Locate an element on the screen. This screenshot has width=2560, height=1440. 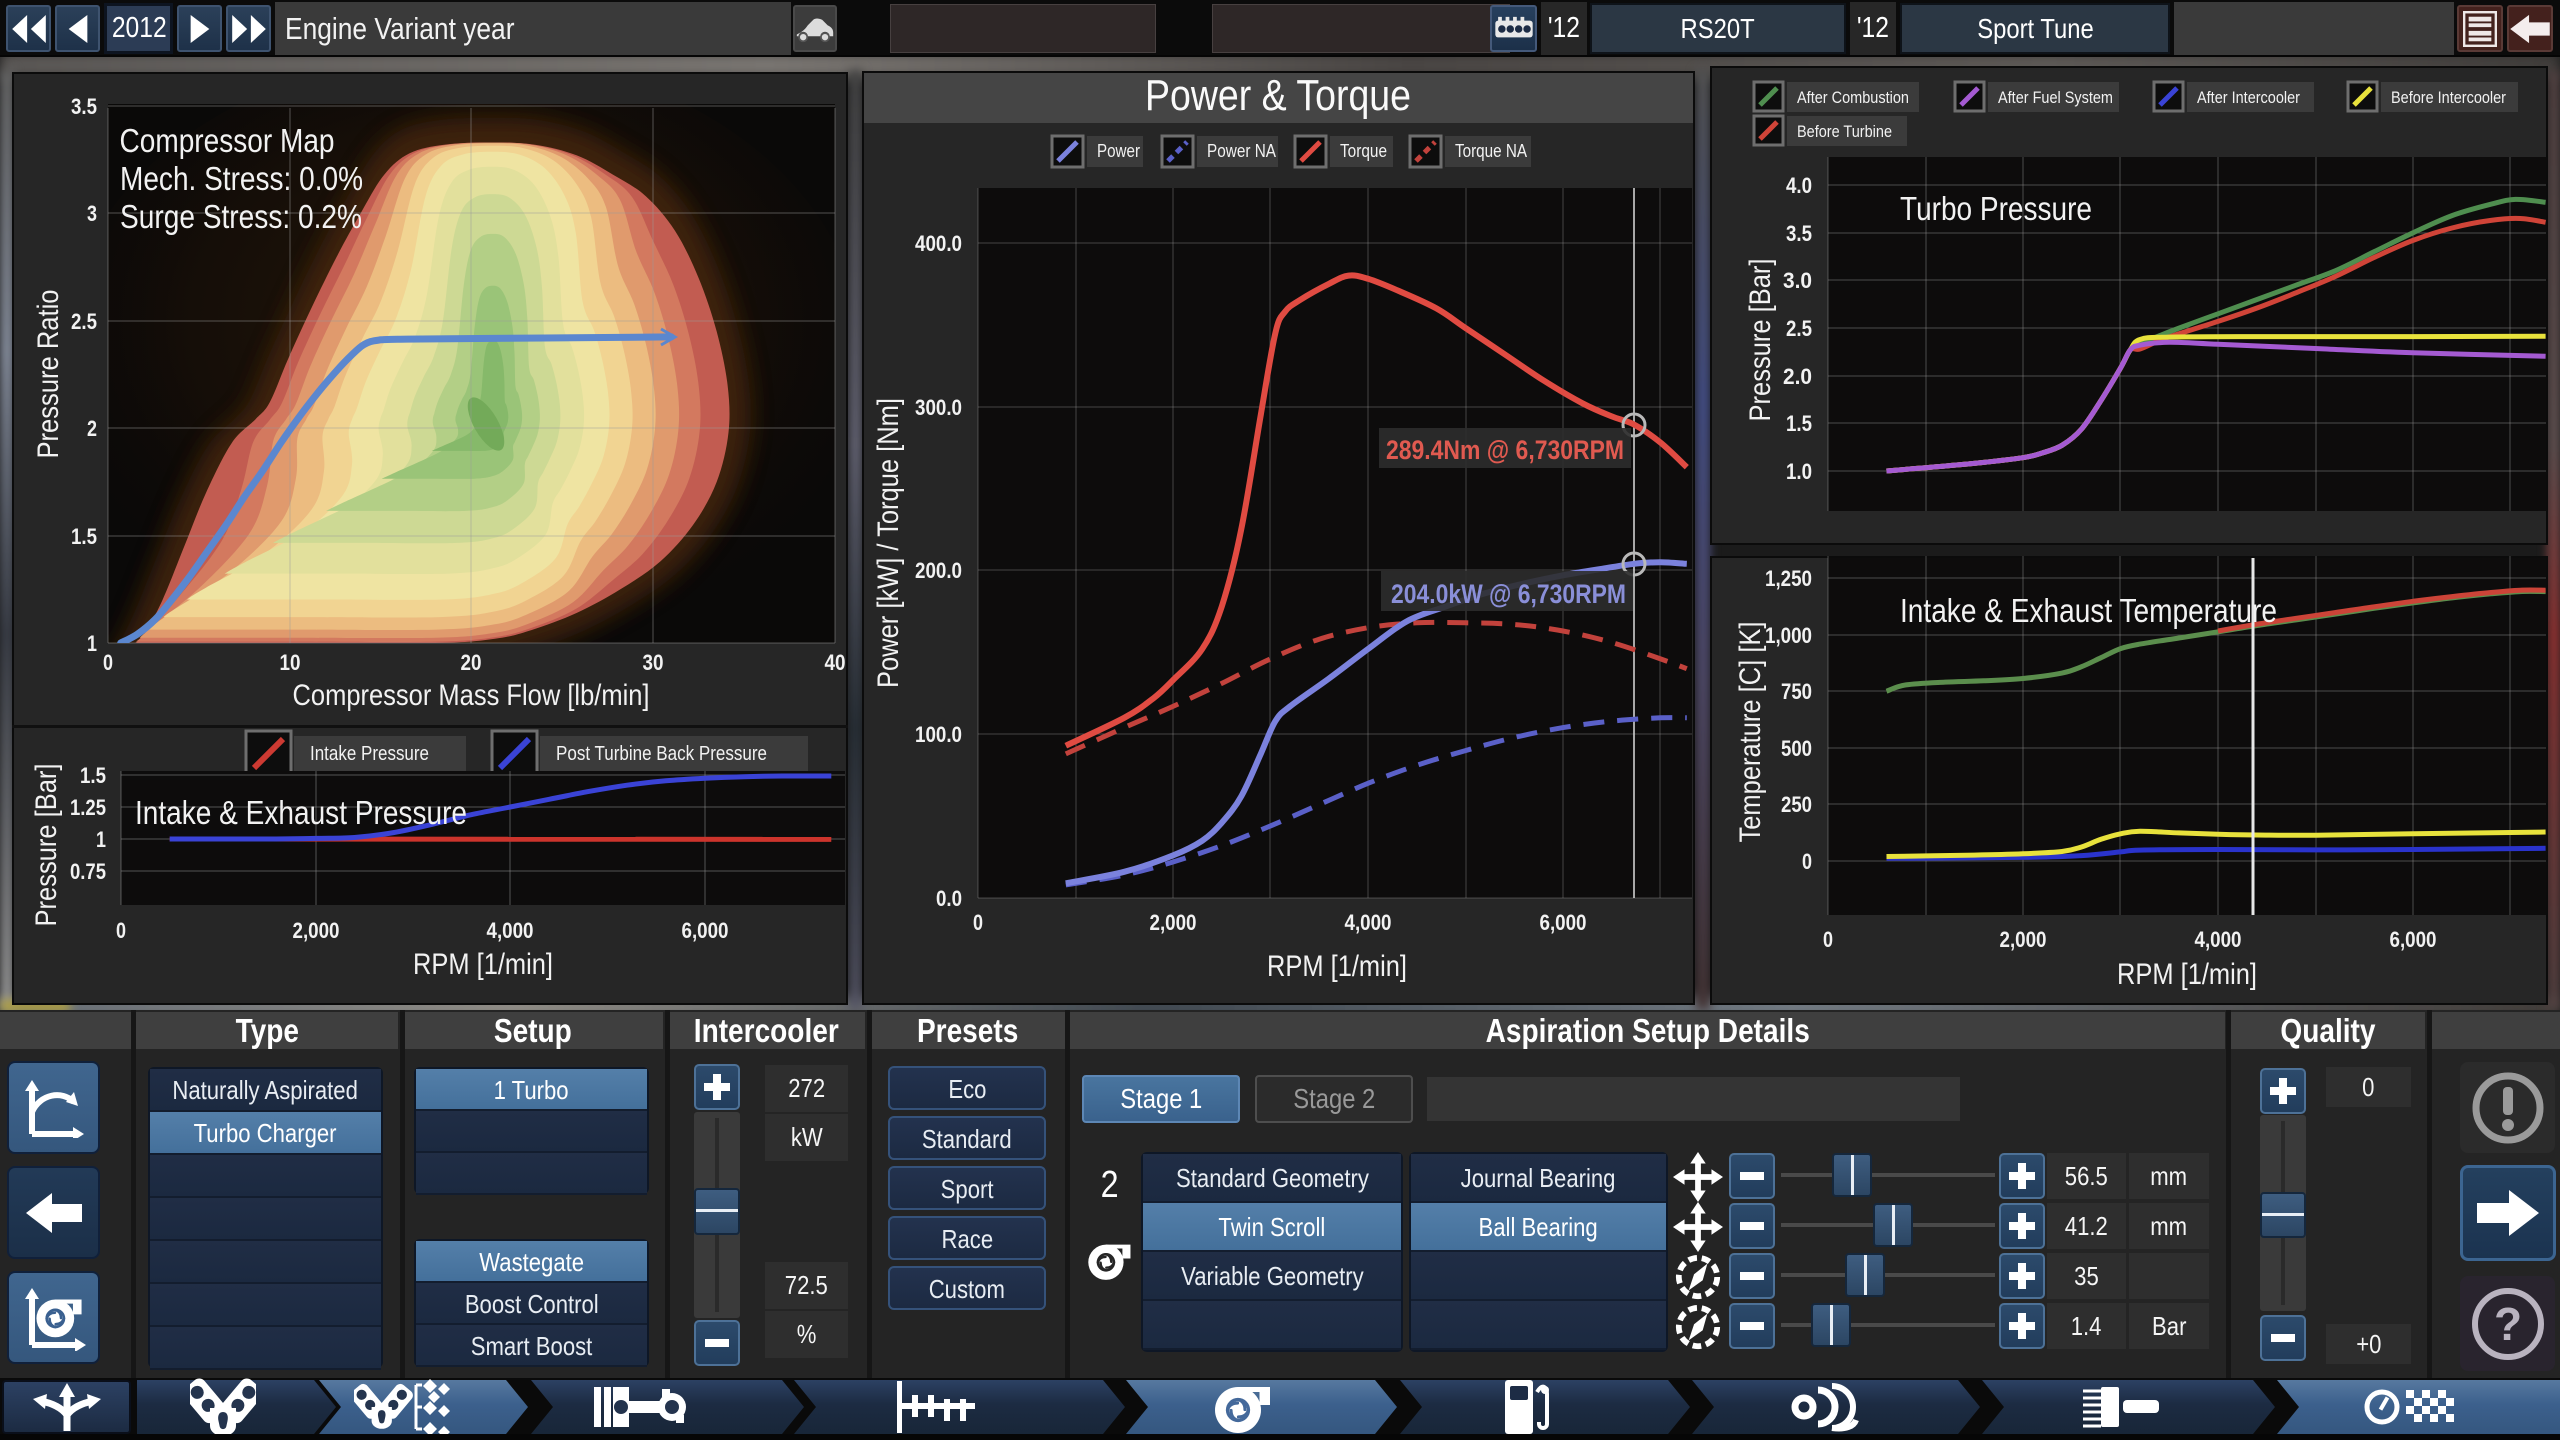
svg-text: After Fuel System is located at coordinates (2055, 97).